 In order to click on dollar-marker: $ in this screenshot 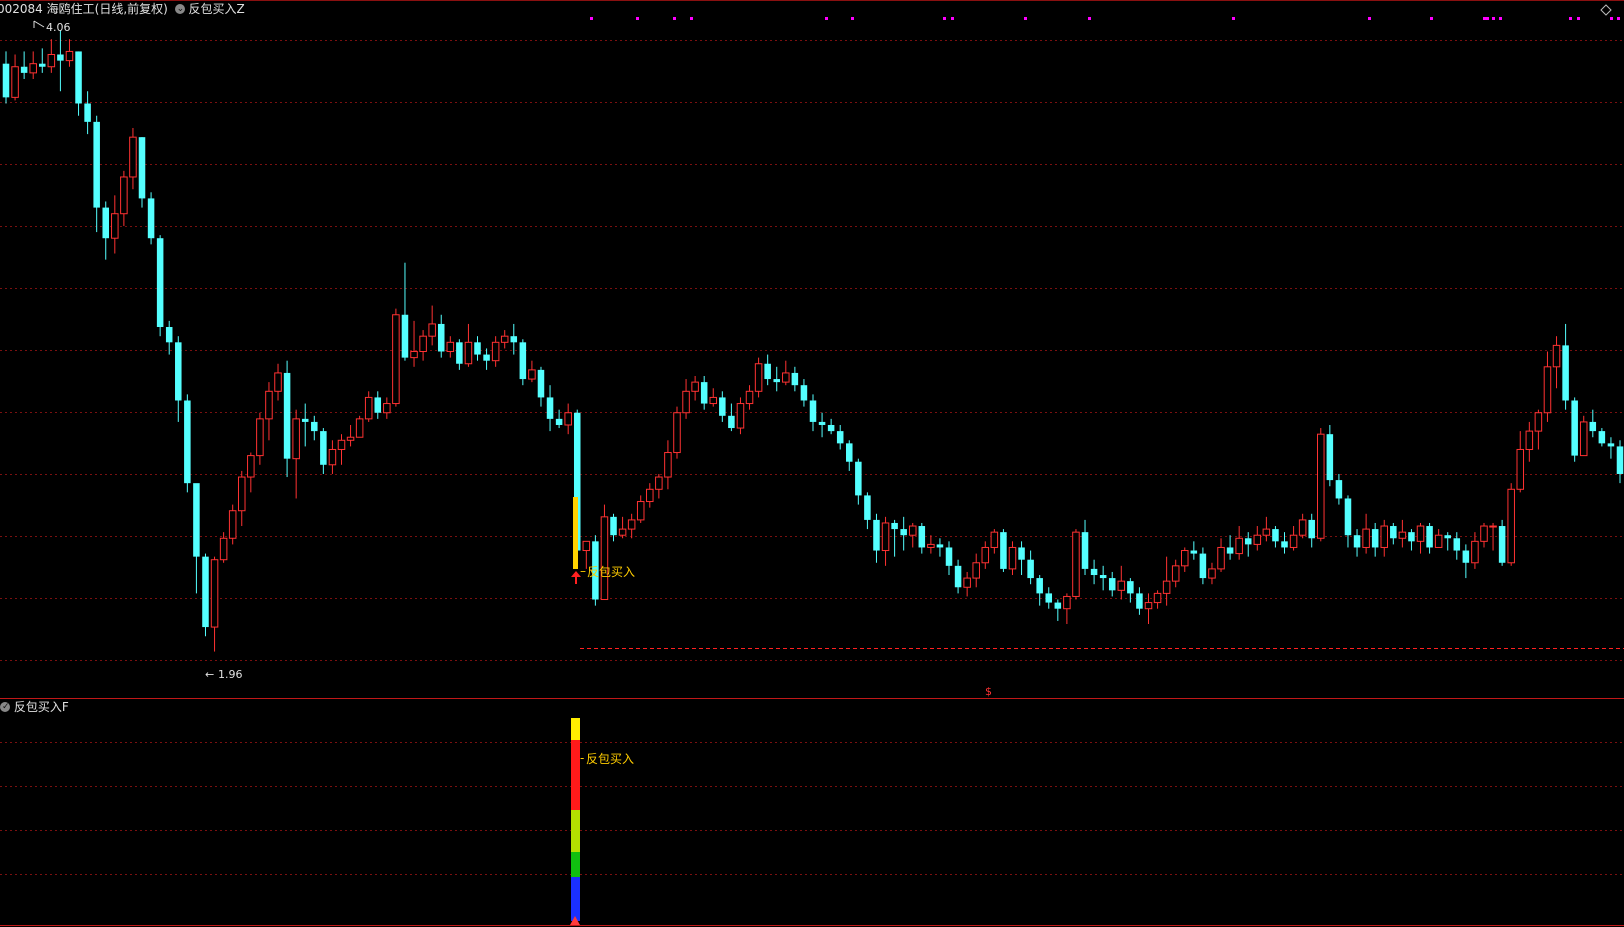, I will do `click(988, 691)`.